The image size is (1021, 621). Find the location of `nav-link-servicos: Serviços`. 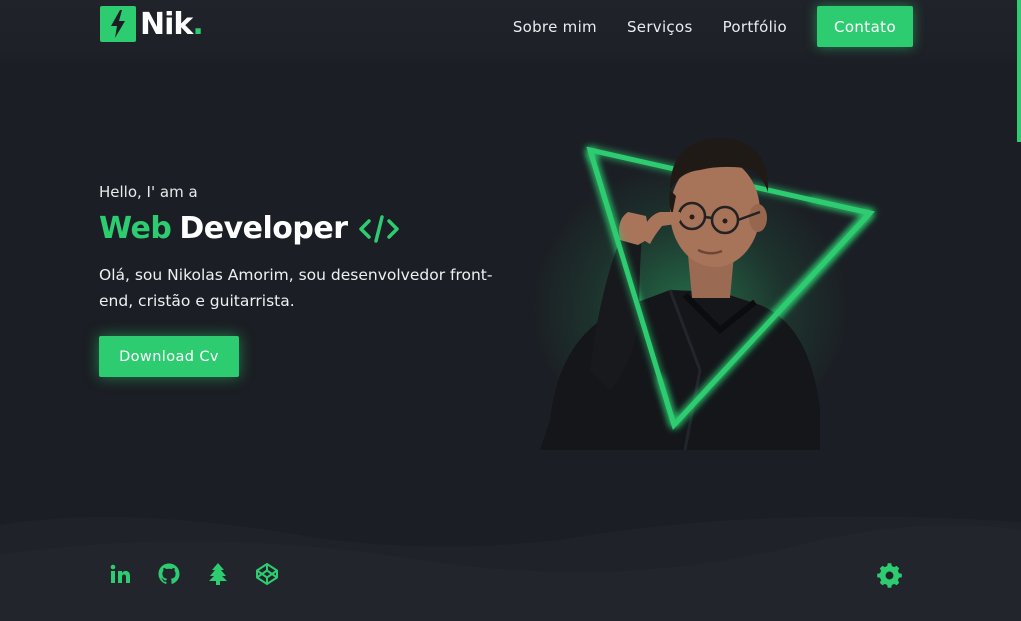

nav-link-servicos: Serviços is located at coordinates (660, 27).